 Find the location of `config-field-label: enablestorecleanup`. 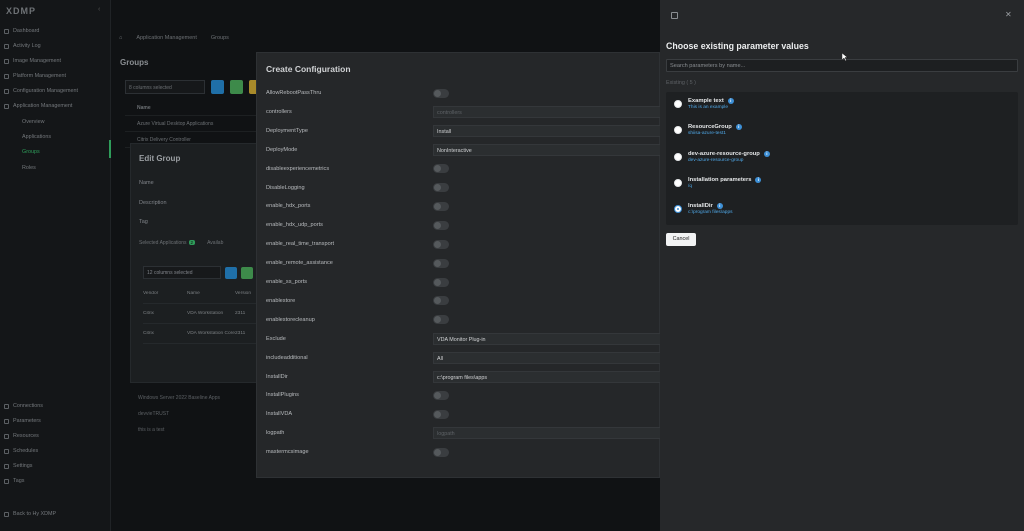

config-field-label: enablestorecleanup is located at coordinates (290, 319).